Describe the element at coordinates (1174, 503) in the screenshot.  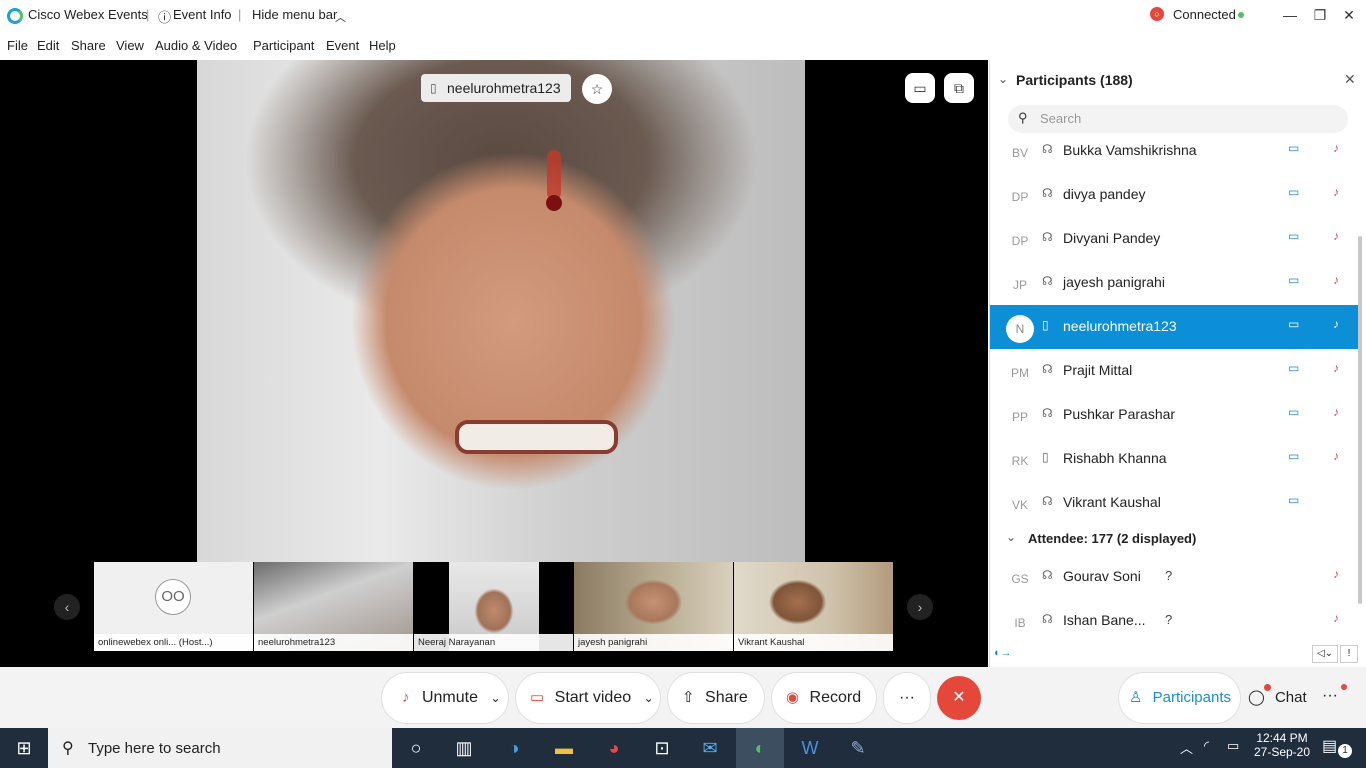
I see `participant-row: VK ☊ Vikrant Kaushal ▭` at that location.